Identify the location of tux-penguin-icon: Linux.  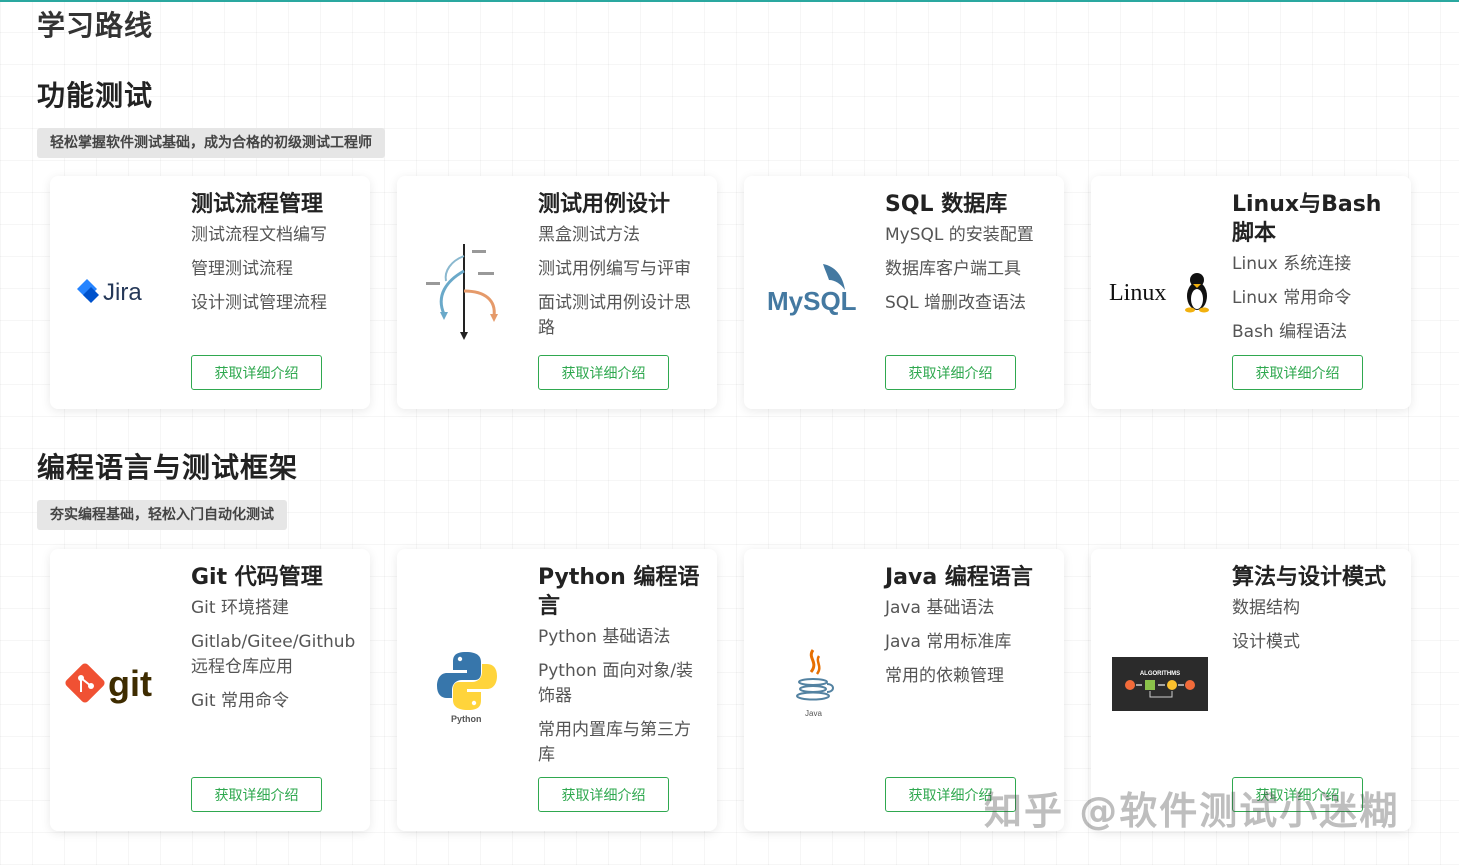
(1159, 293).